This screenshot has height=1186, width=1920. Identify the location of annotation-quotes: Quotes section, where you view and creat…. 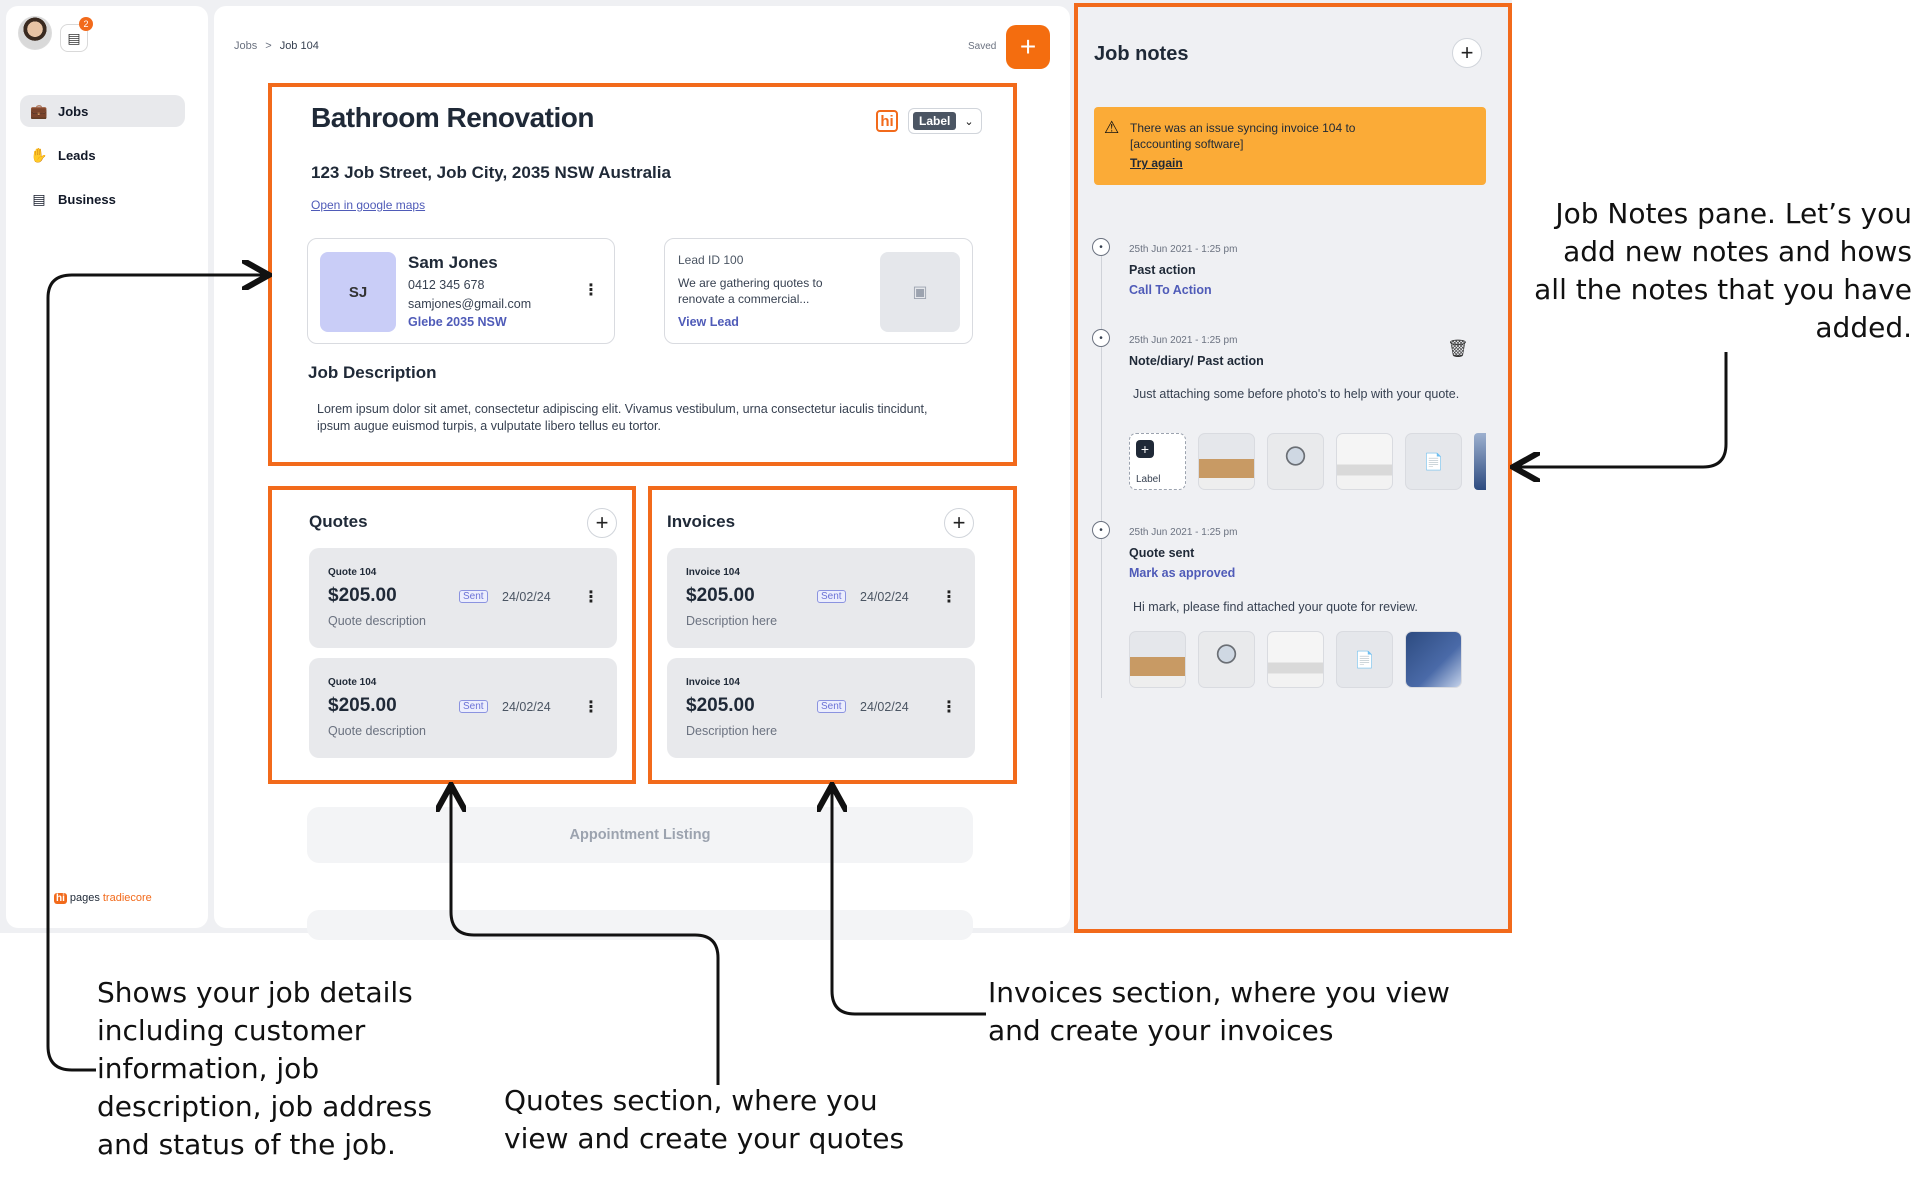
(704, 1120).